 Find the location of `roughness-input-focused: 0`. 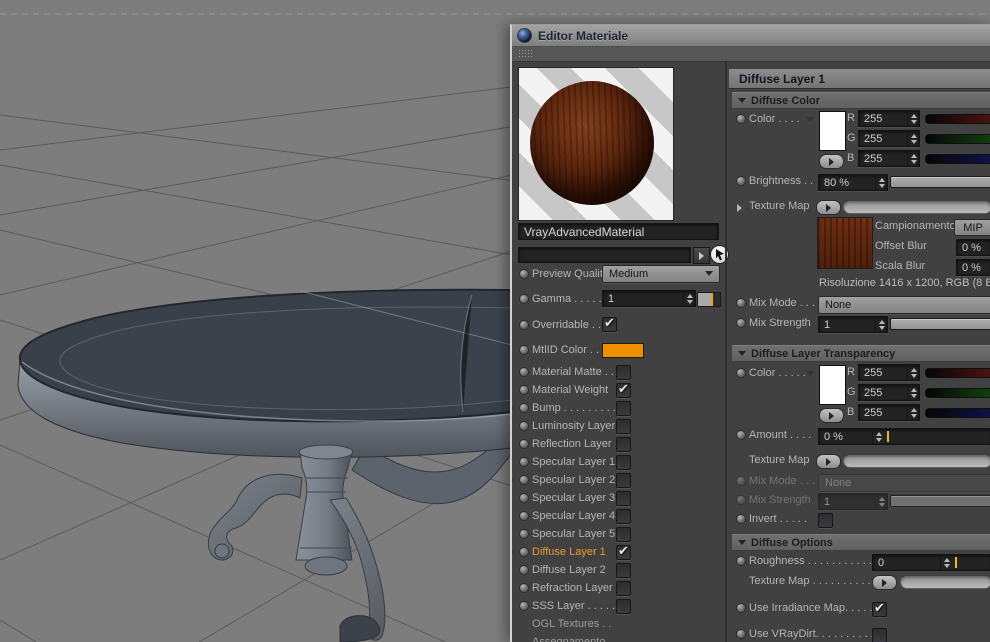

roughness-input-focused: 0 is located at coordinates (931, 562).